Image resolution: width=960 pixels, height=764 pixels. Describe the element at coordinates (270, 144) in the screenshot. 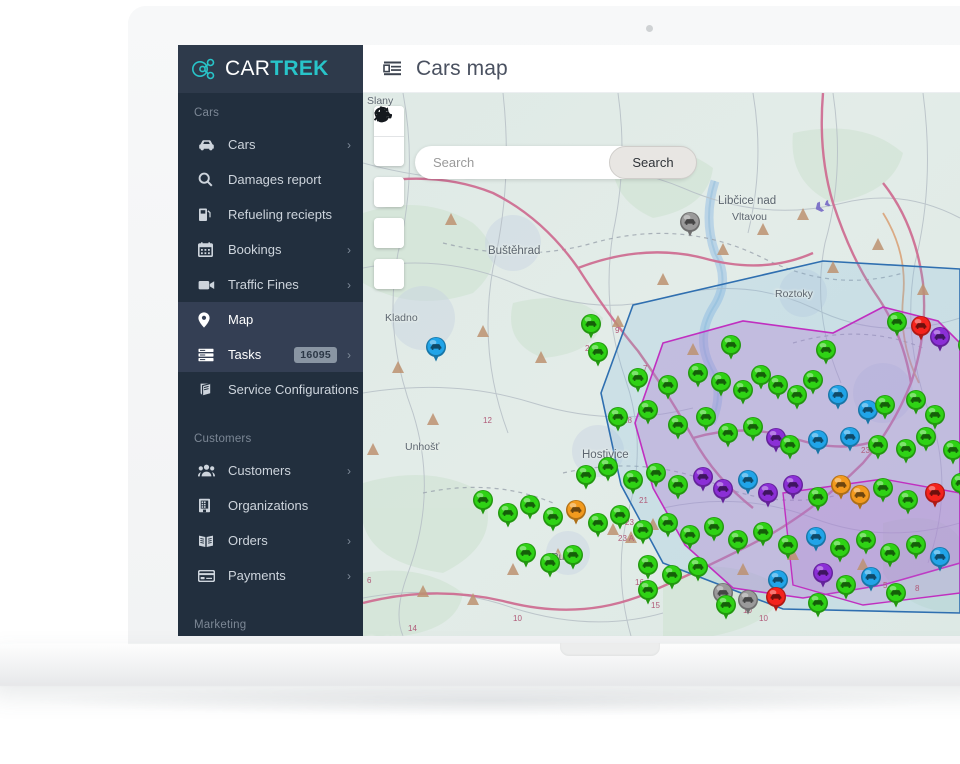

I see `sidebar-item-cars: Cars ›` at that location.